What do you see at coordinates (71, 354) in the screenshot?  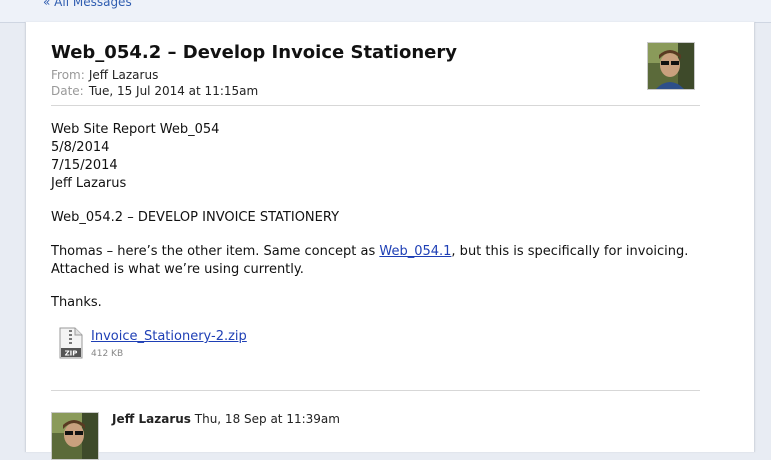 I see `zip-label: ZIP` at bounding box center [71, 354].